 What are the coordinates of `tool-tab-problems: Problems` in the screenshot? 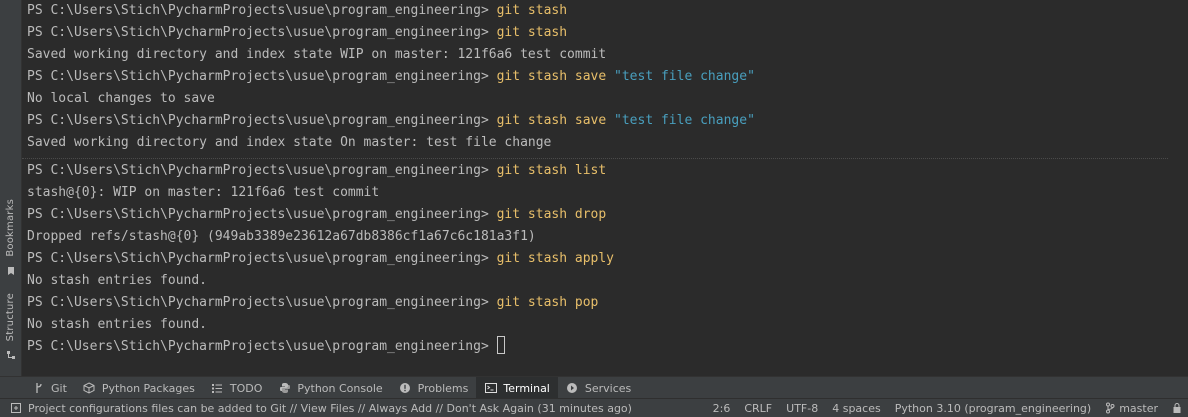 It's located at (434, 388).